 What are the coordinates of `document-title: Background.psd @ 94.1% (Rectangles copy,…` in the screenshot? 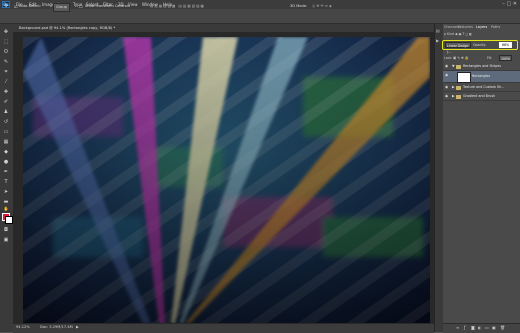 It's located at (67, 28).